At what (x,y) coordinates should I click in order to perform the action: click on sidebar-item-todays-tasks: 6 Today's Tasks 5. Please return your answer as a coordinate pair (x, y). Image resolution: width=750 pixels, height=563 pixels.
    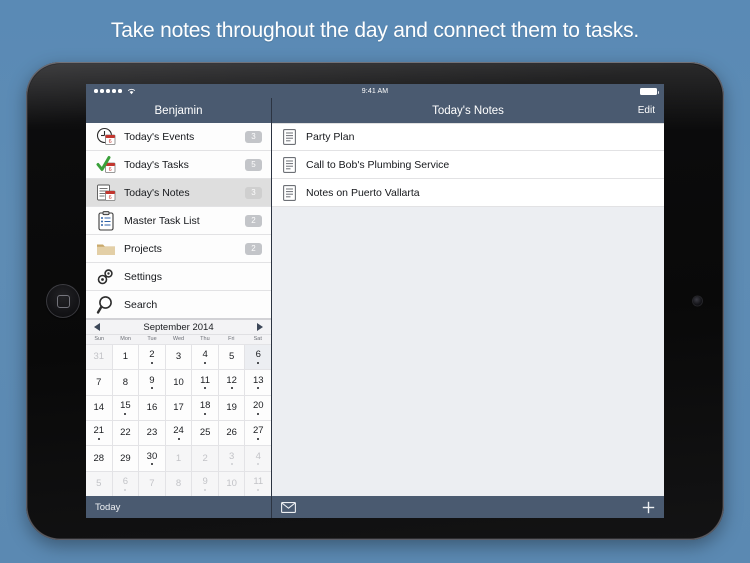
    Looking at the image, I should click on (178, 165).